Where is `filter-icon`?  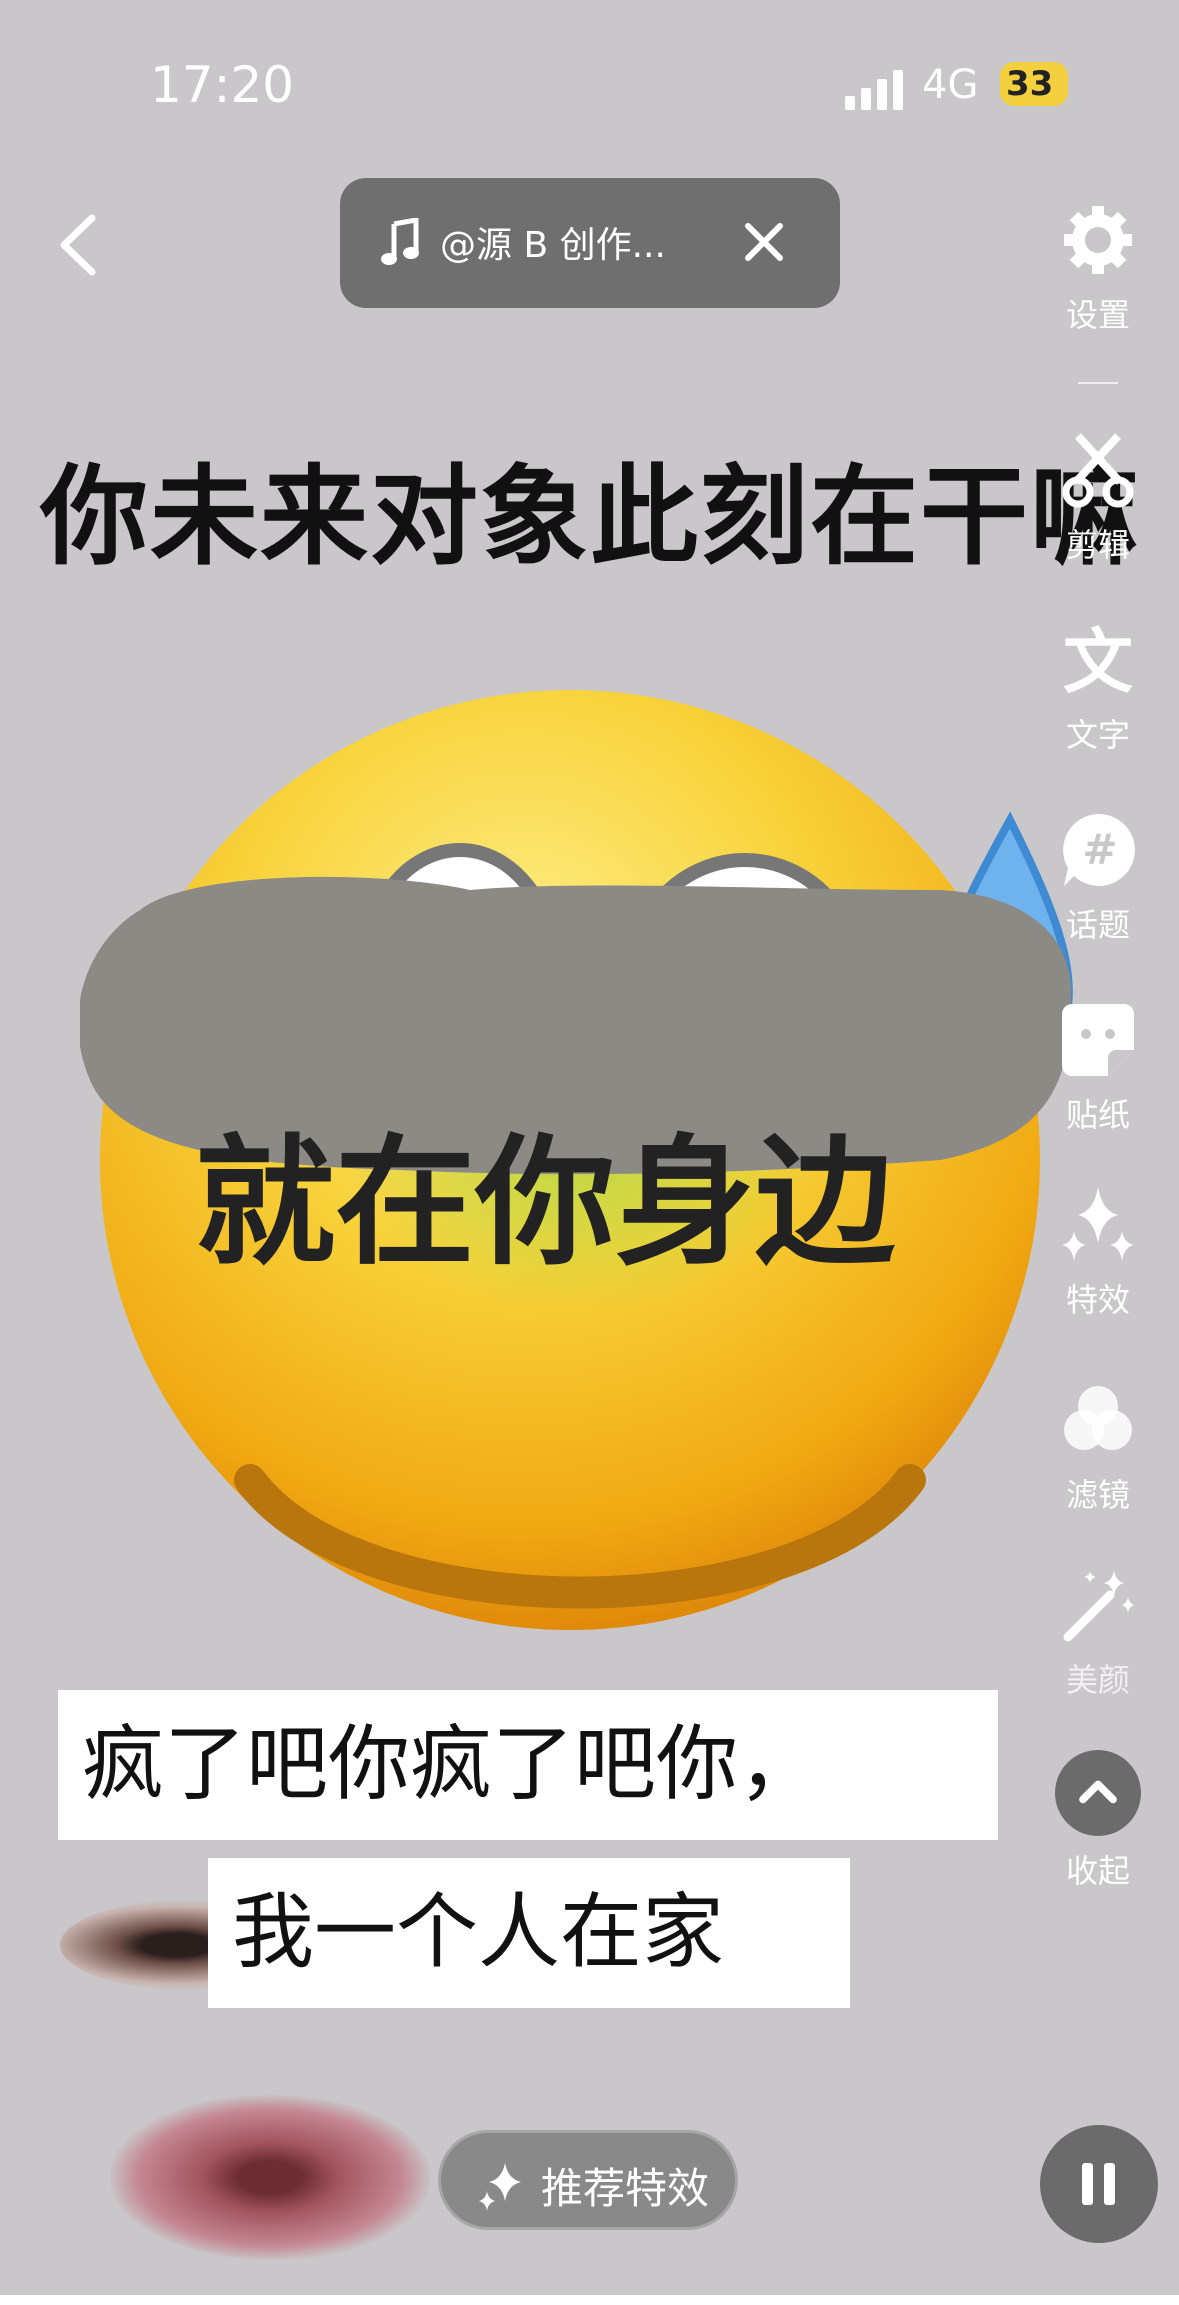 filter-icon is located at coordinates (1098, 1418).